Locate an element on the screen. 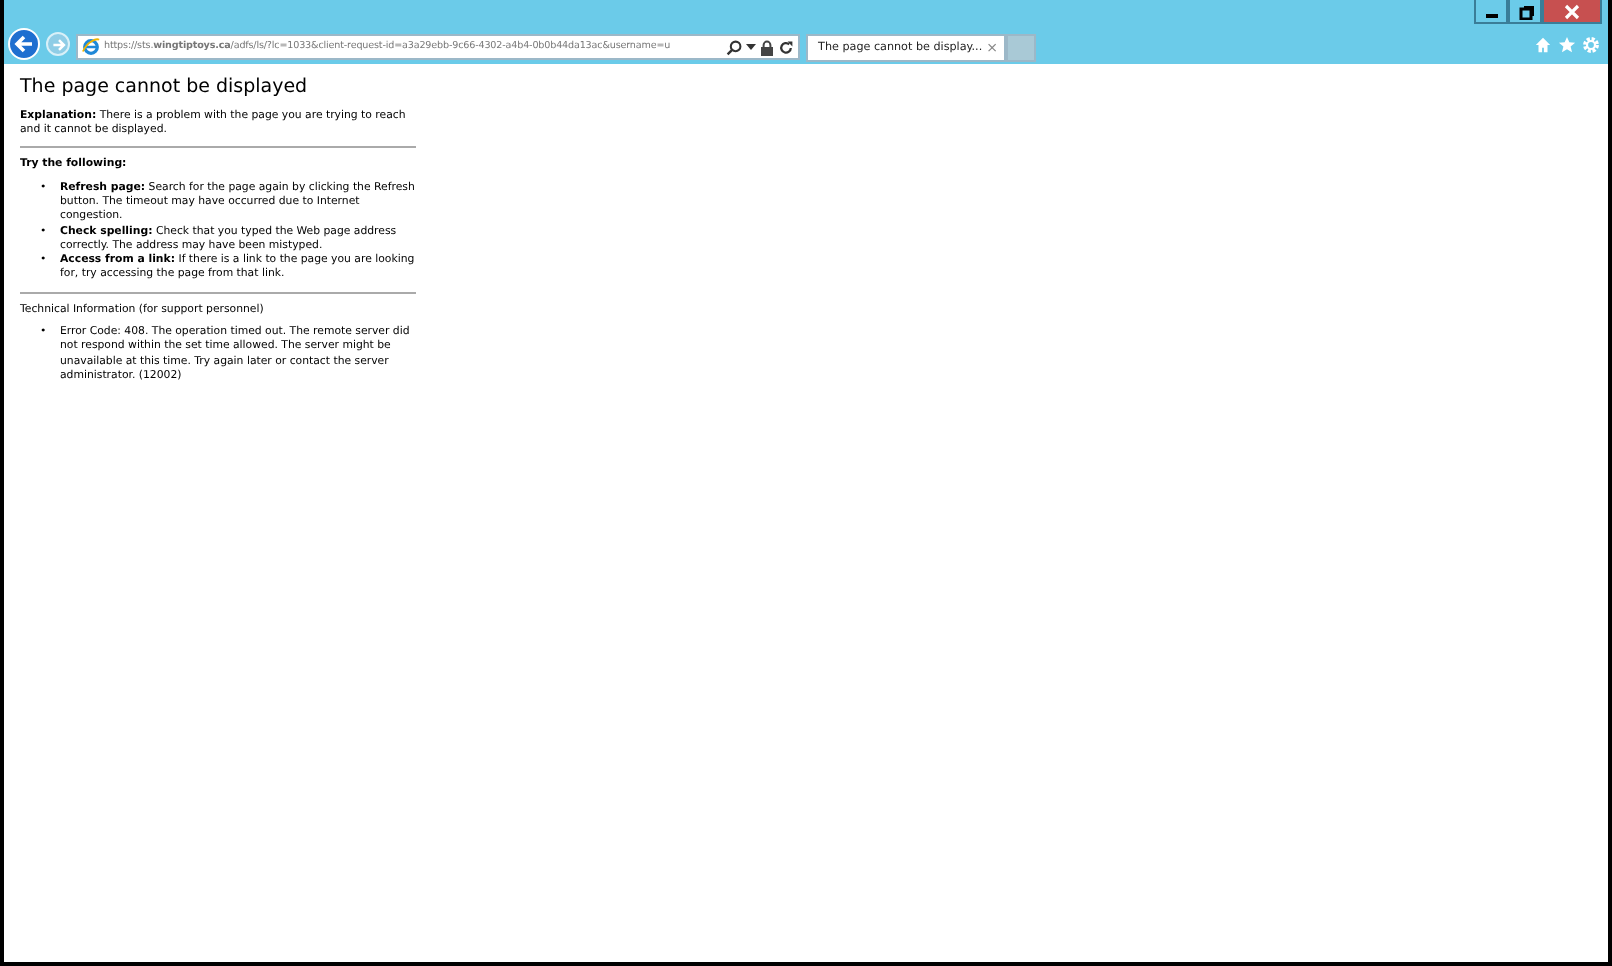  search-icon is located at coordinates (734, 47).